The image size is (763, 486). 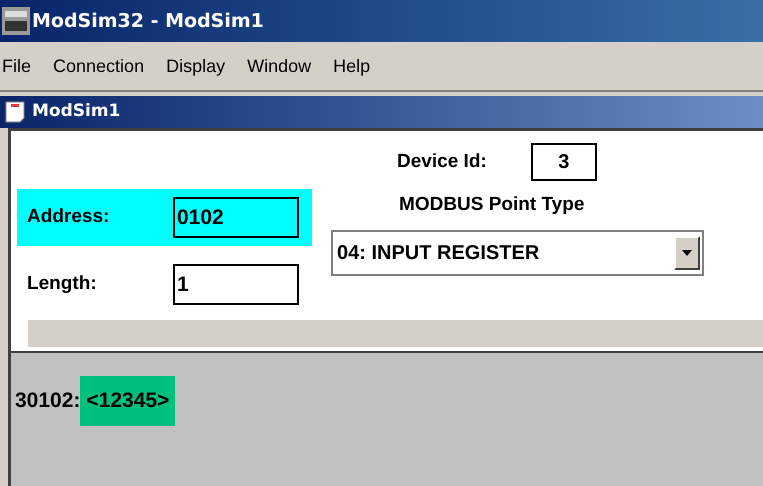 What do you see at coordinates (76, 112) in the screenshot?
I see `child-window-title: ModSim1` at bounding box center [76, 112].